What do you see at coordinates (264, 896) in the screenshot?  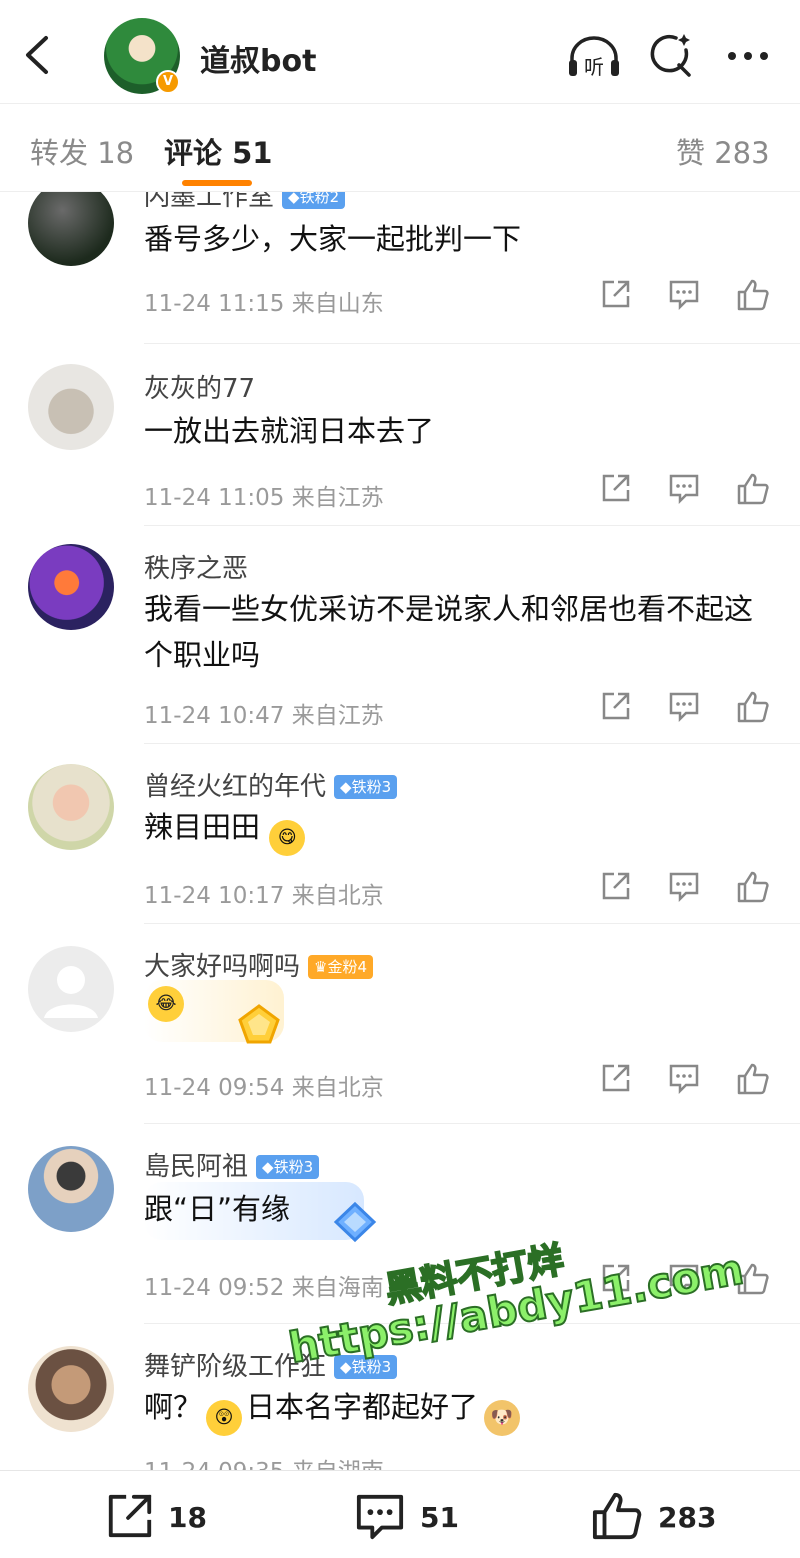 I see `comment-meta: 11-24 10:17 来自北京` at bounding box center [264, 896].